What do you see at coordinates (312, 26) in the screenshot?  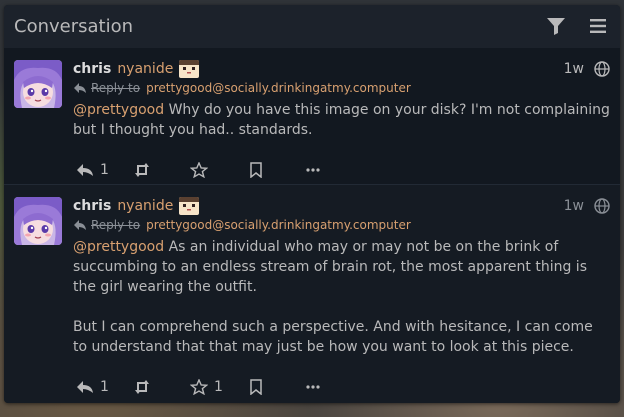 I see `panel-header: Conversation` at bounding box center [312, 26].